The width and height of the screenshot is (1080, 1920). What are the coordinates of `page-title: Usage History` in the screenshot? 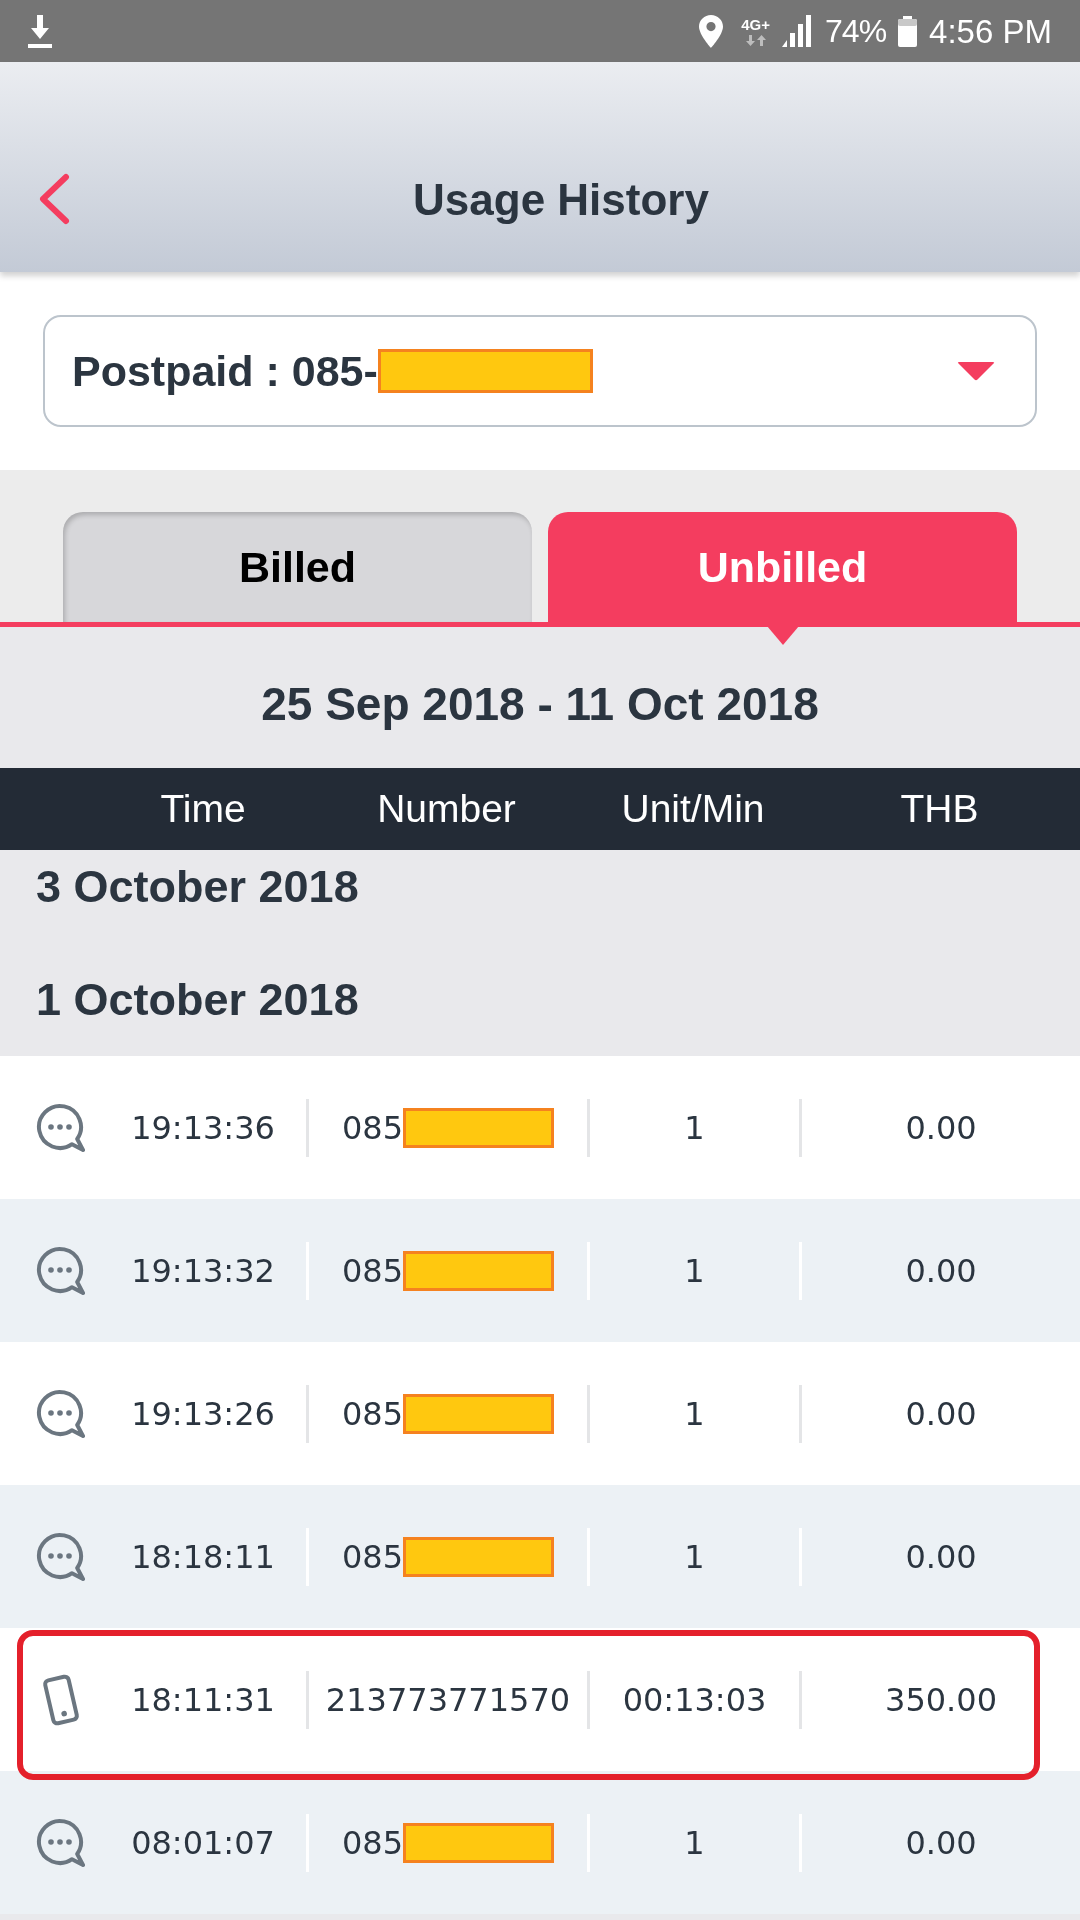 It's located at (561, 200).